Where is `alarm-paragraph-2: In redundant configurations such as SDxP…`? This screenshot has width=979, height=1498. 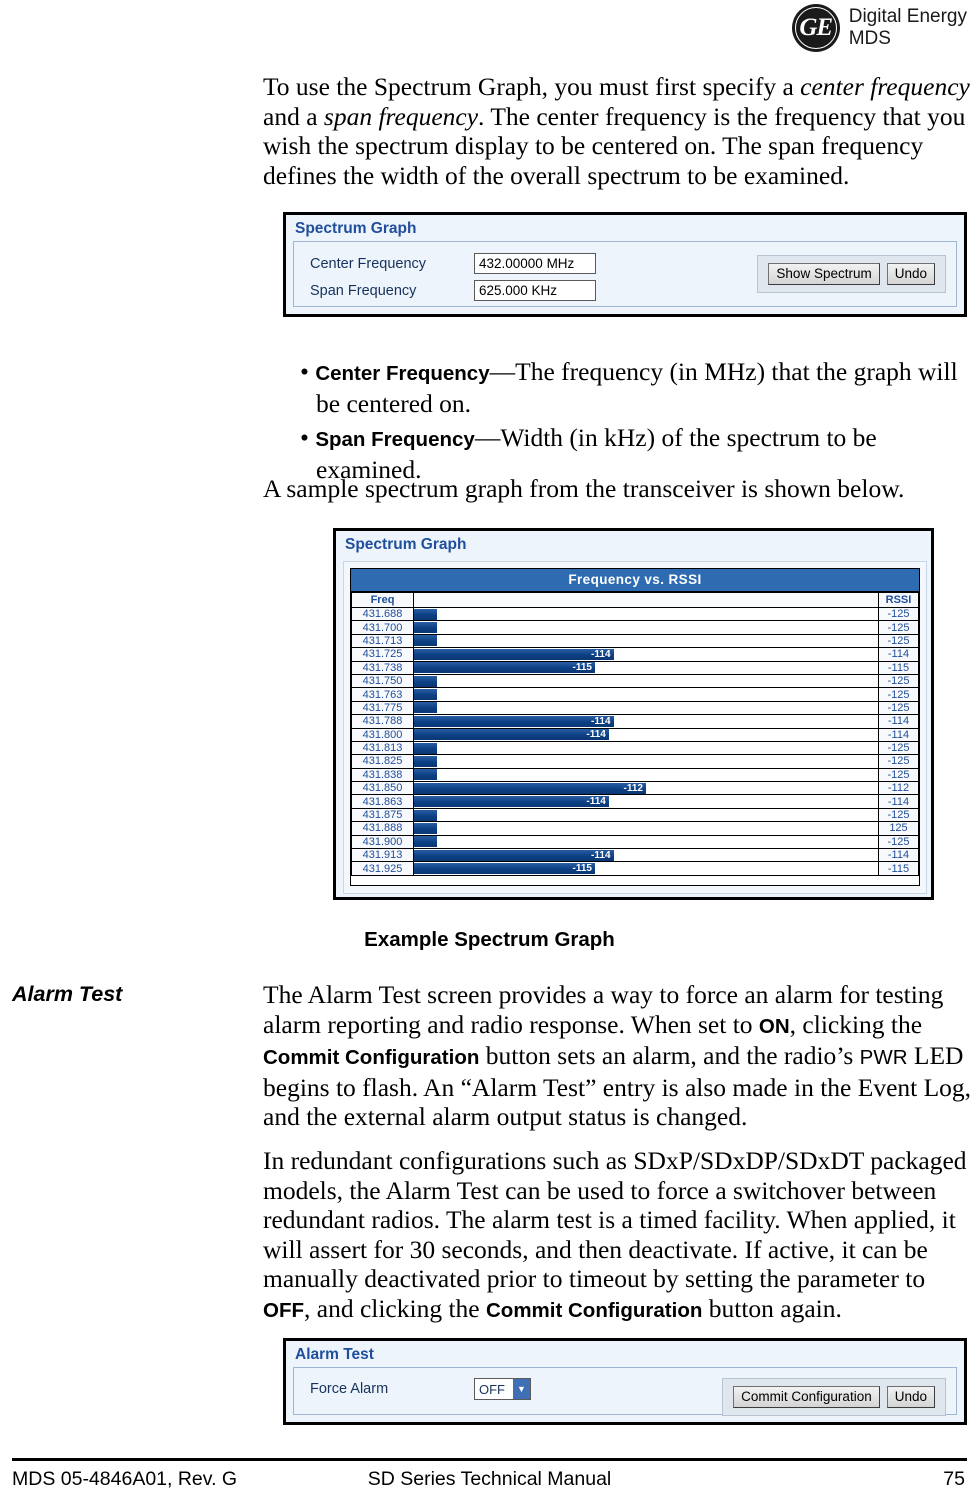 alarm-paragraph-2: In redundant configurations such as SDxP… is located at coordinates (619, 1235).